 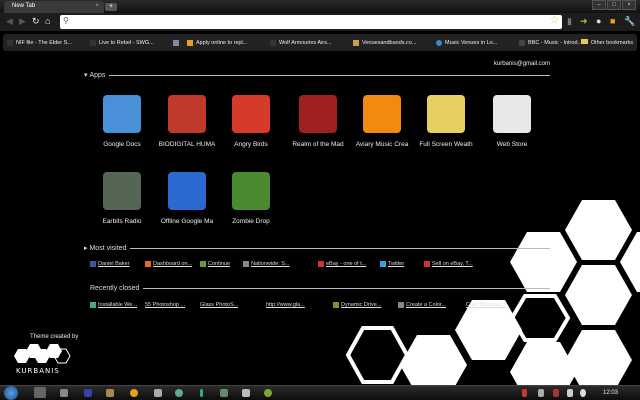 What do you see at coordinates (11, 393) in the screenshot?
I see `start-button` at bounding box center [11, 393].